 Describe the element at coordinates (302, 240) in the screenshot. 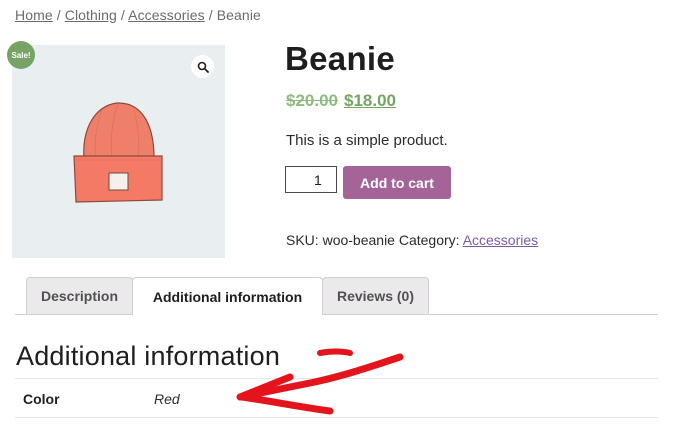

I see `sku-label: SKU:` at that location.